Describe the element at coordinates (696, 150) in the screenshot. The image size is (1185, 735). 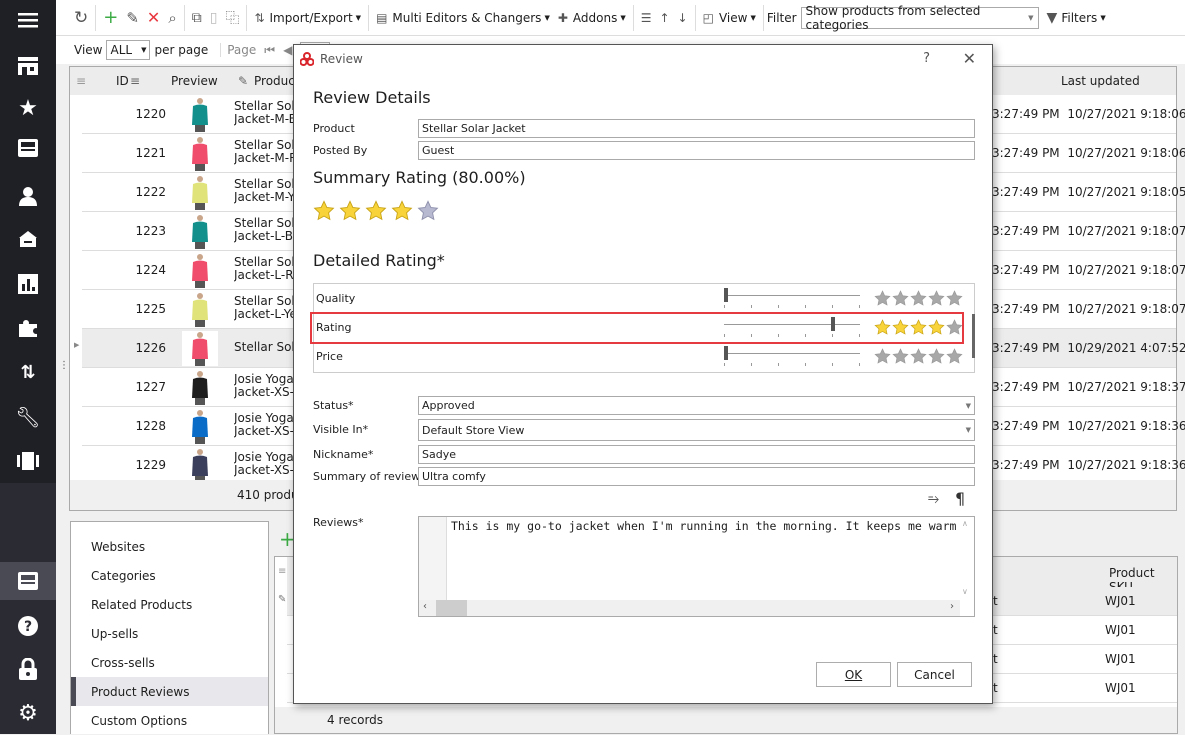
I see `posted-by-field: Guest` at that location.